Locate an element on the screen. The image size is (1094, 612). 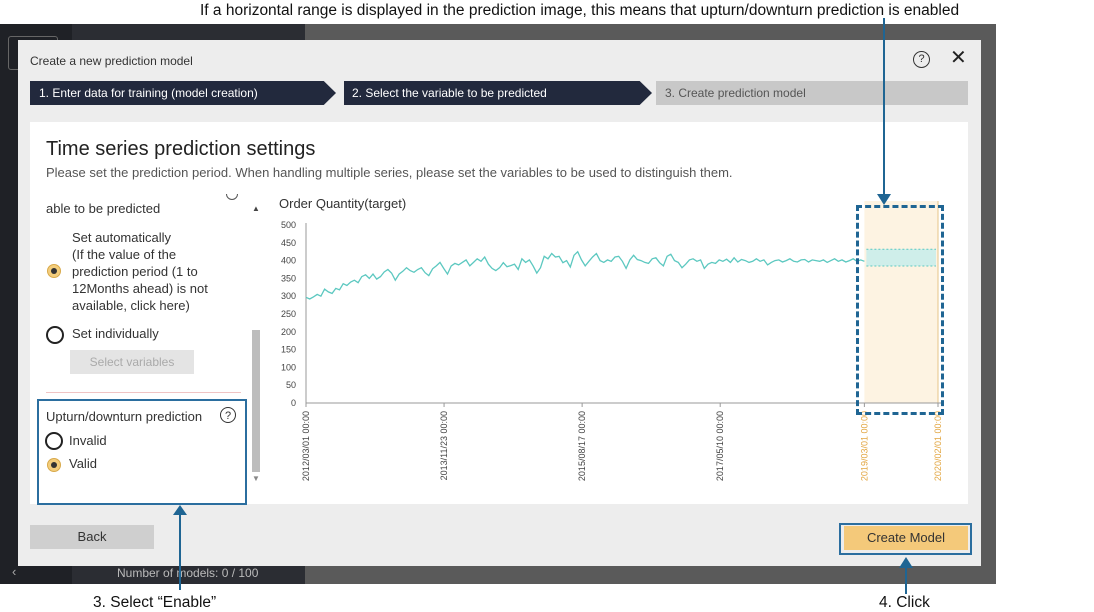
step3-caption: 3. Select “Enable” is located at coordinates (155, 602).